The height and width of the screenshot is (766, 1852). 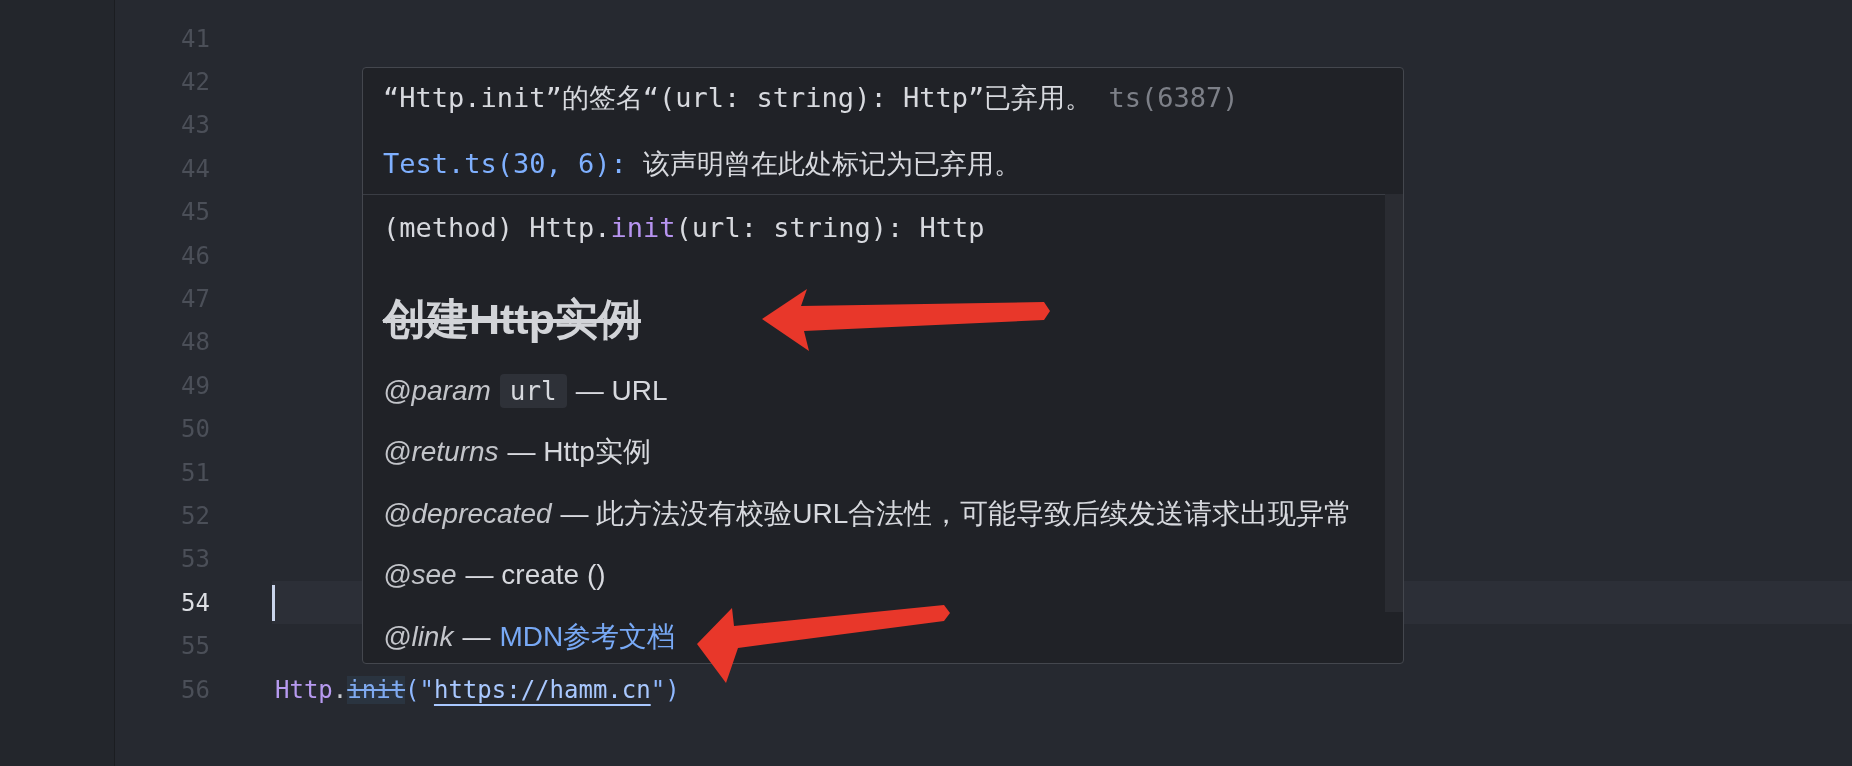 What do you see at coordinates (467, 513) in the screenshot?
I see `doc-tag: @deprecated` at bounding box center [467, 513].